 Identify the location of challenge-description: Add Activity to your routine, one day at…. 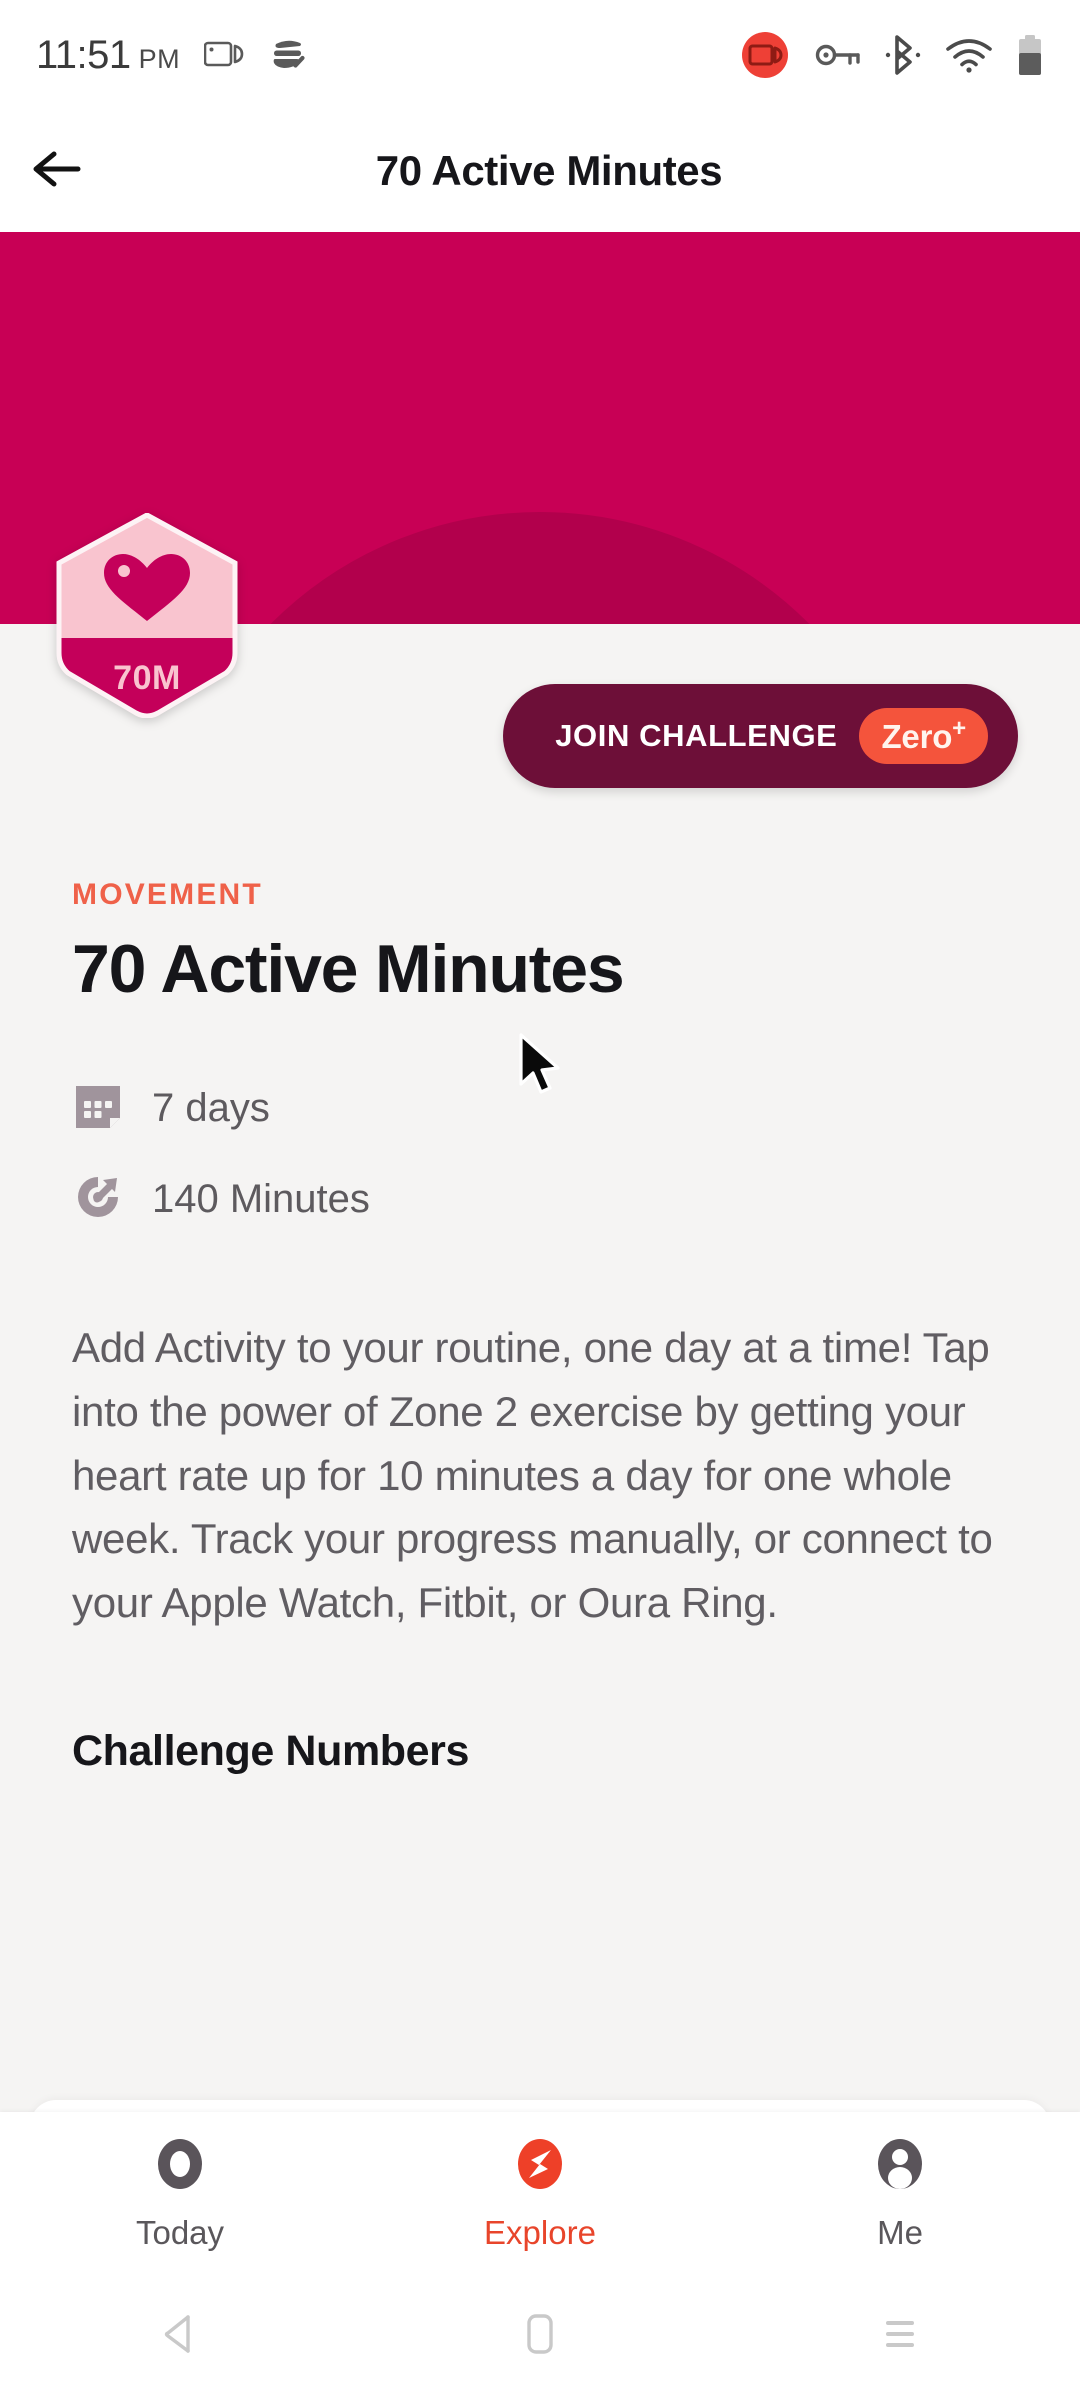
(532, 1475).